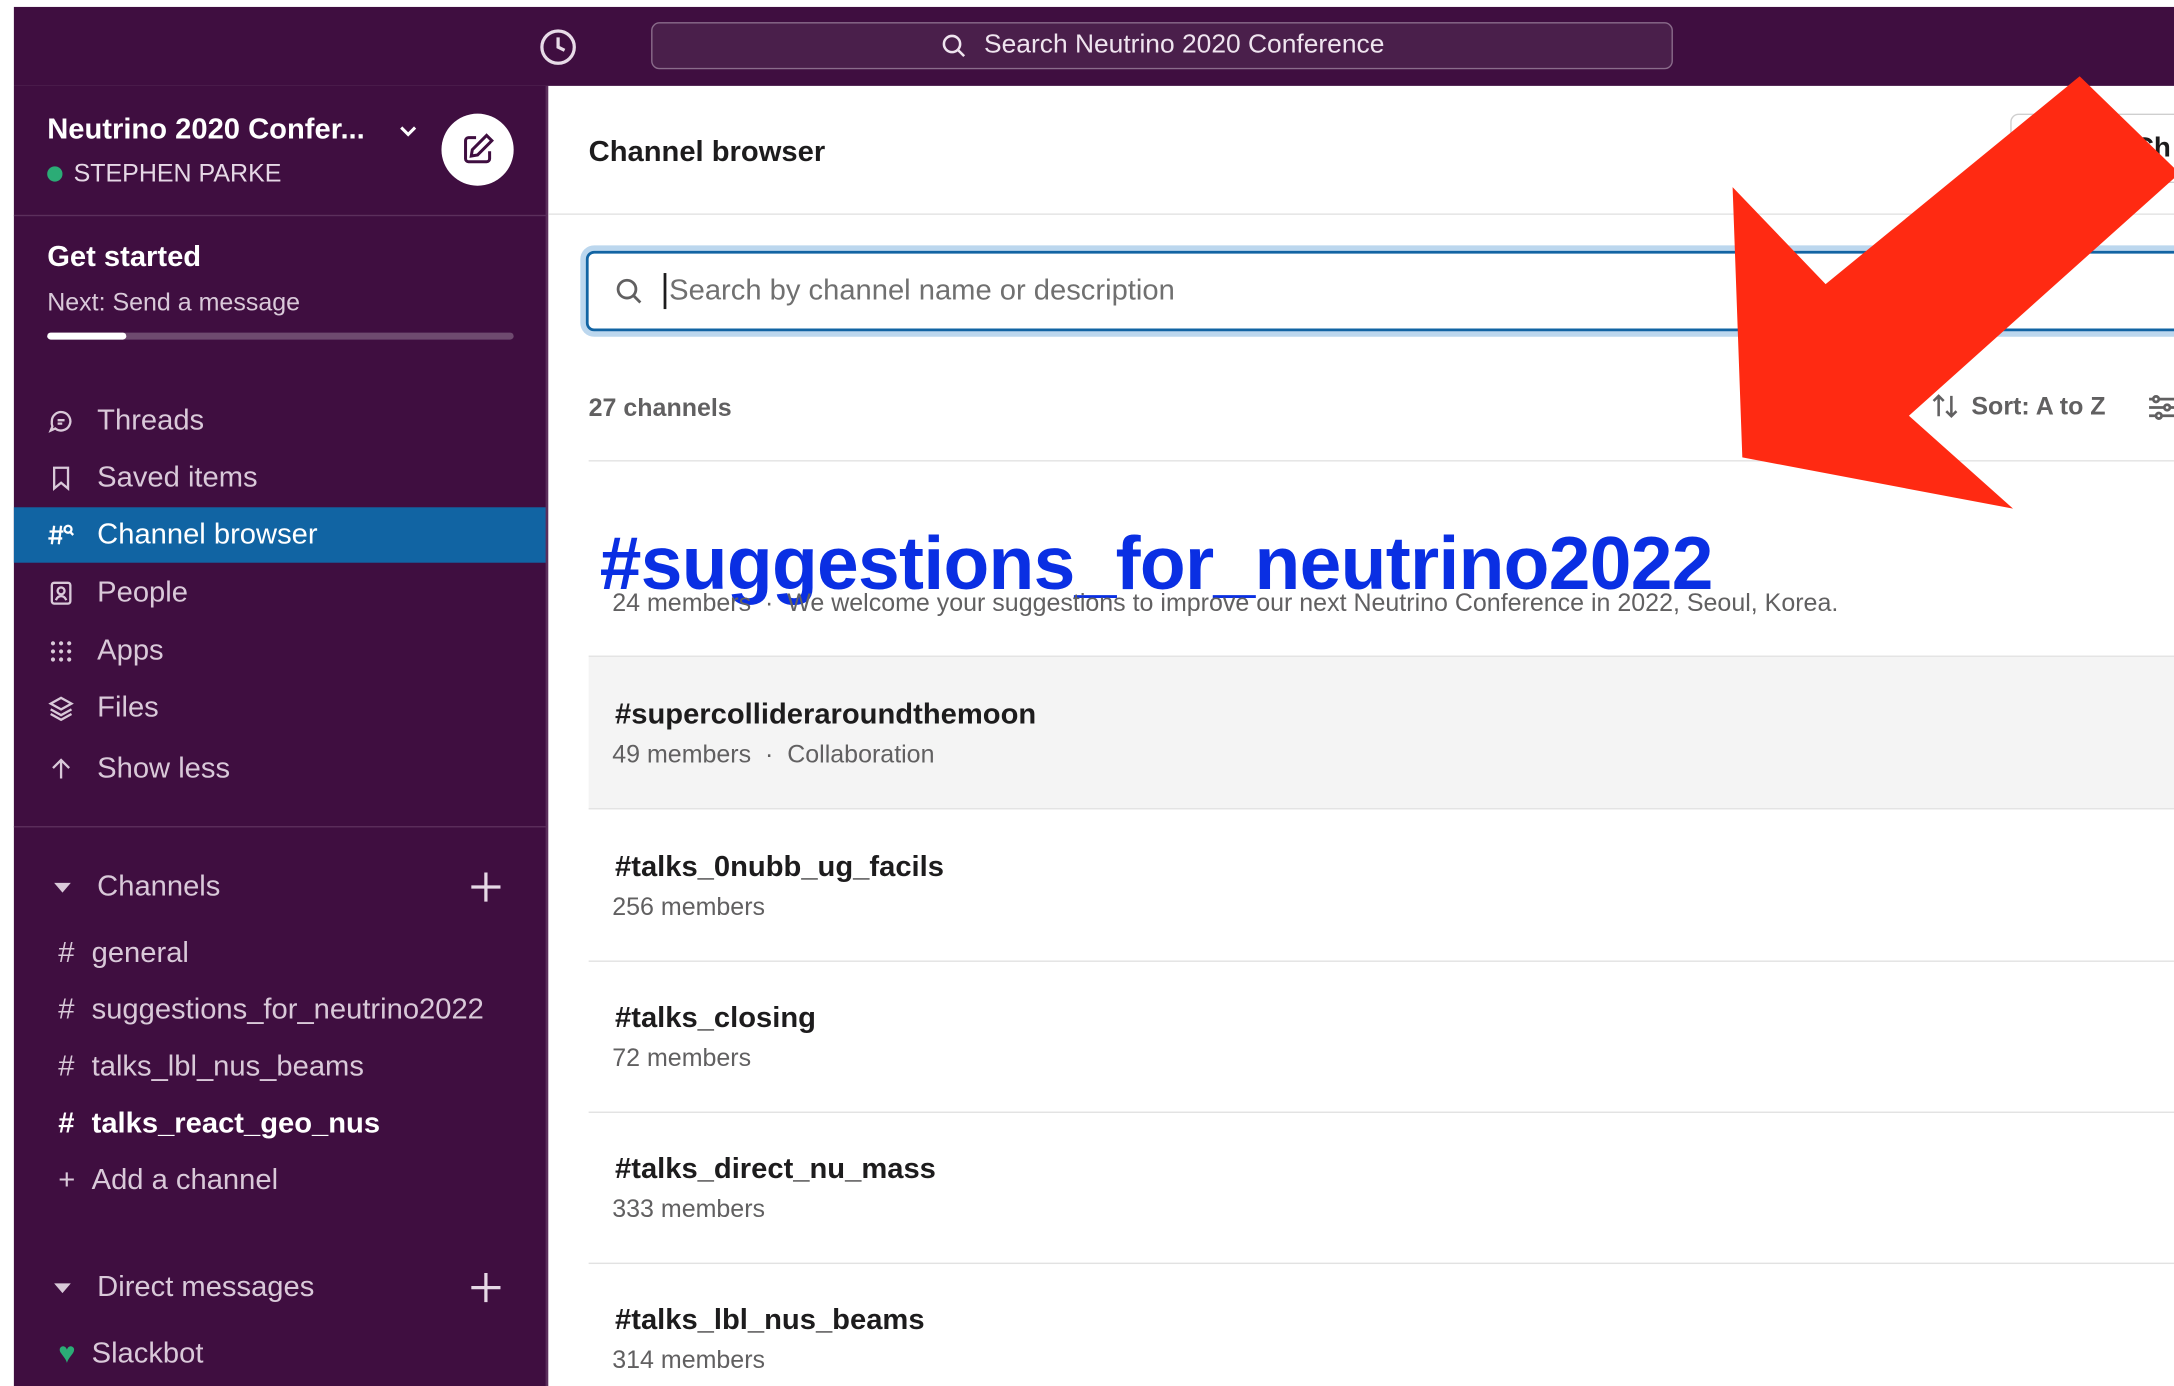 The height and width of the screenshot is (1386, 2174). What do you see at coordinates (206, 1286) in the screenshot?
I see `dm-section-title: Direct messages` at bounding box center [206, 1286].